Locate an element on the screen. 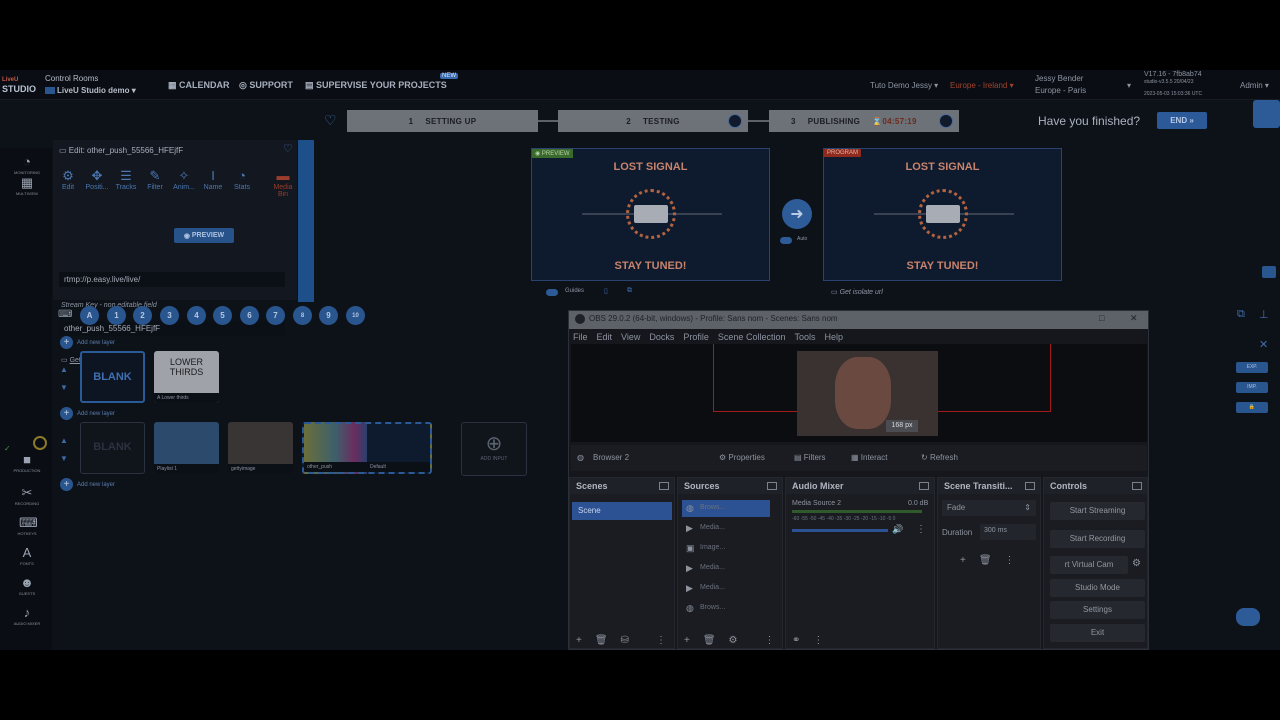 This screenshot has height=720, width=1280. properties-button: ⚙ Properties is located at coordinates (742, 457).